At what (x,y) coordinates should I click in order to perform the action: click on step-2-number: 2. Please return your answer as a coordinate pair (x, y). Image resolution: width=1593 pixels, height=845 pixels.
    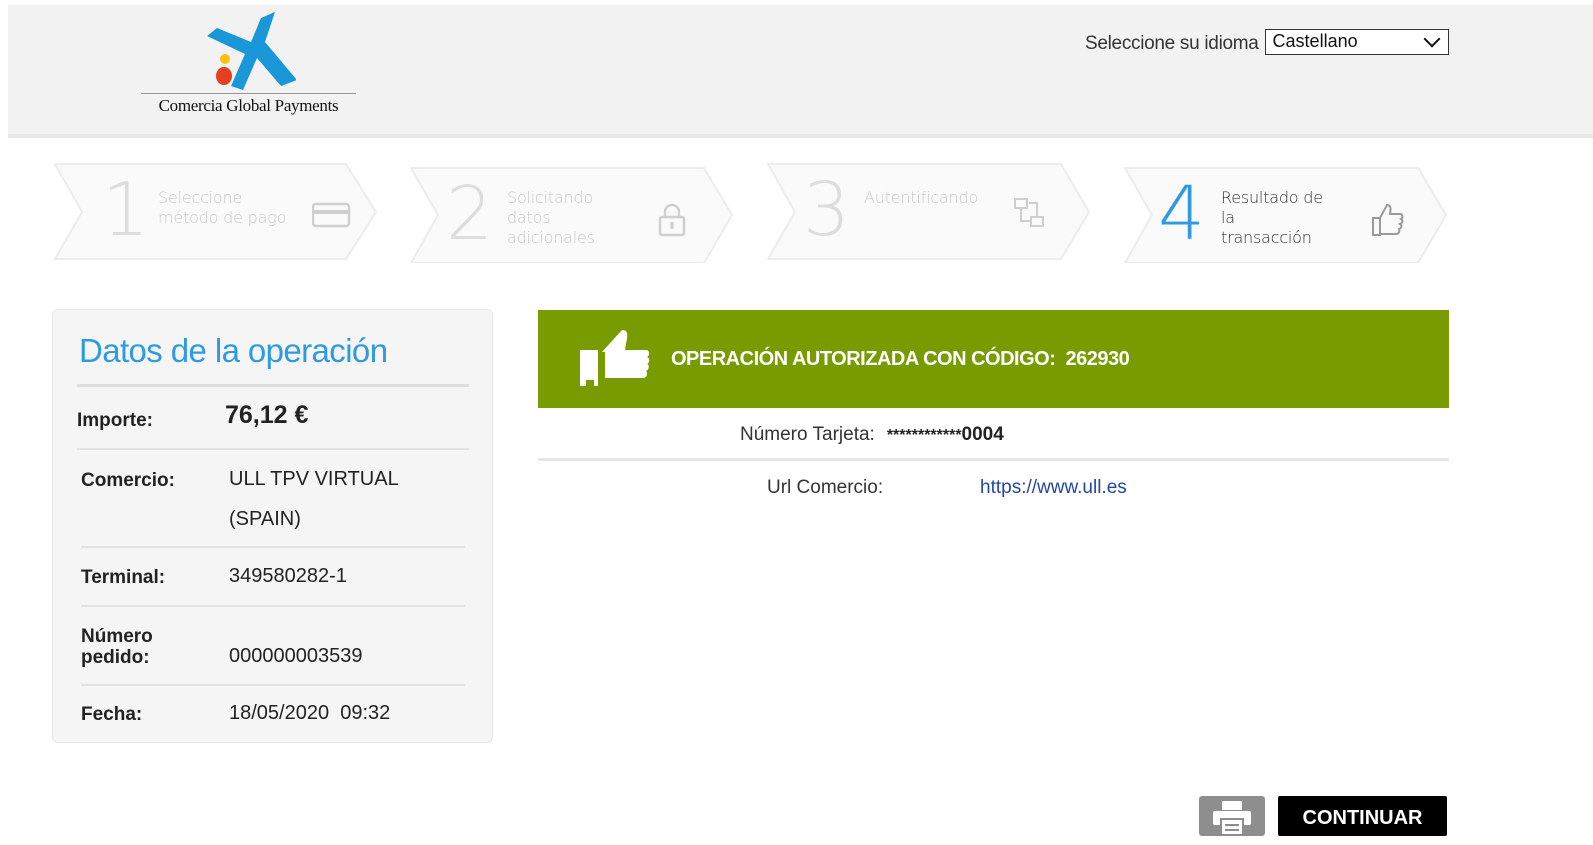
    Looking at the image, I should click on (470, 214).